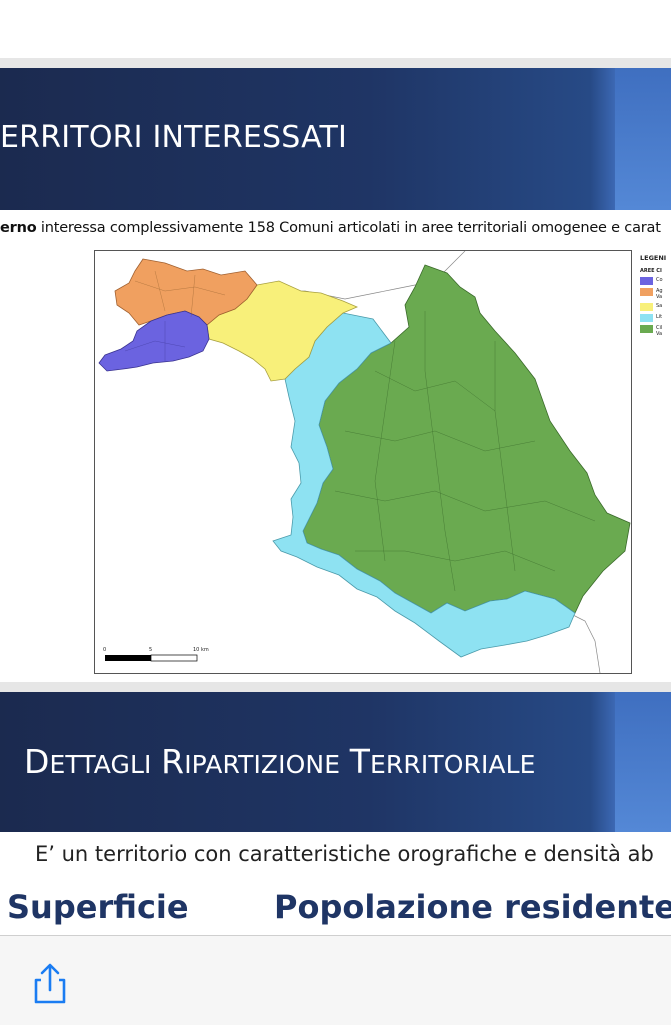 Image resolution: width=671 pixels, height=1025 pixels. I want to click on map-legend: LEGENI AREE CI Co Ag Va Sa Lit Cil Va, so click(655, 309).